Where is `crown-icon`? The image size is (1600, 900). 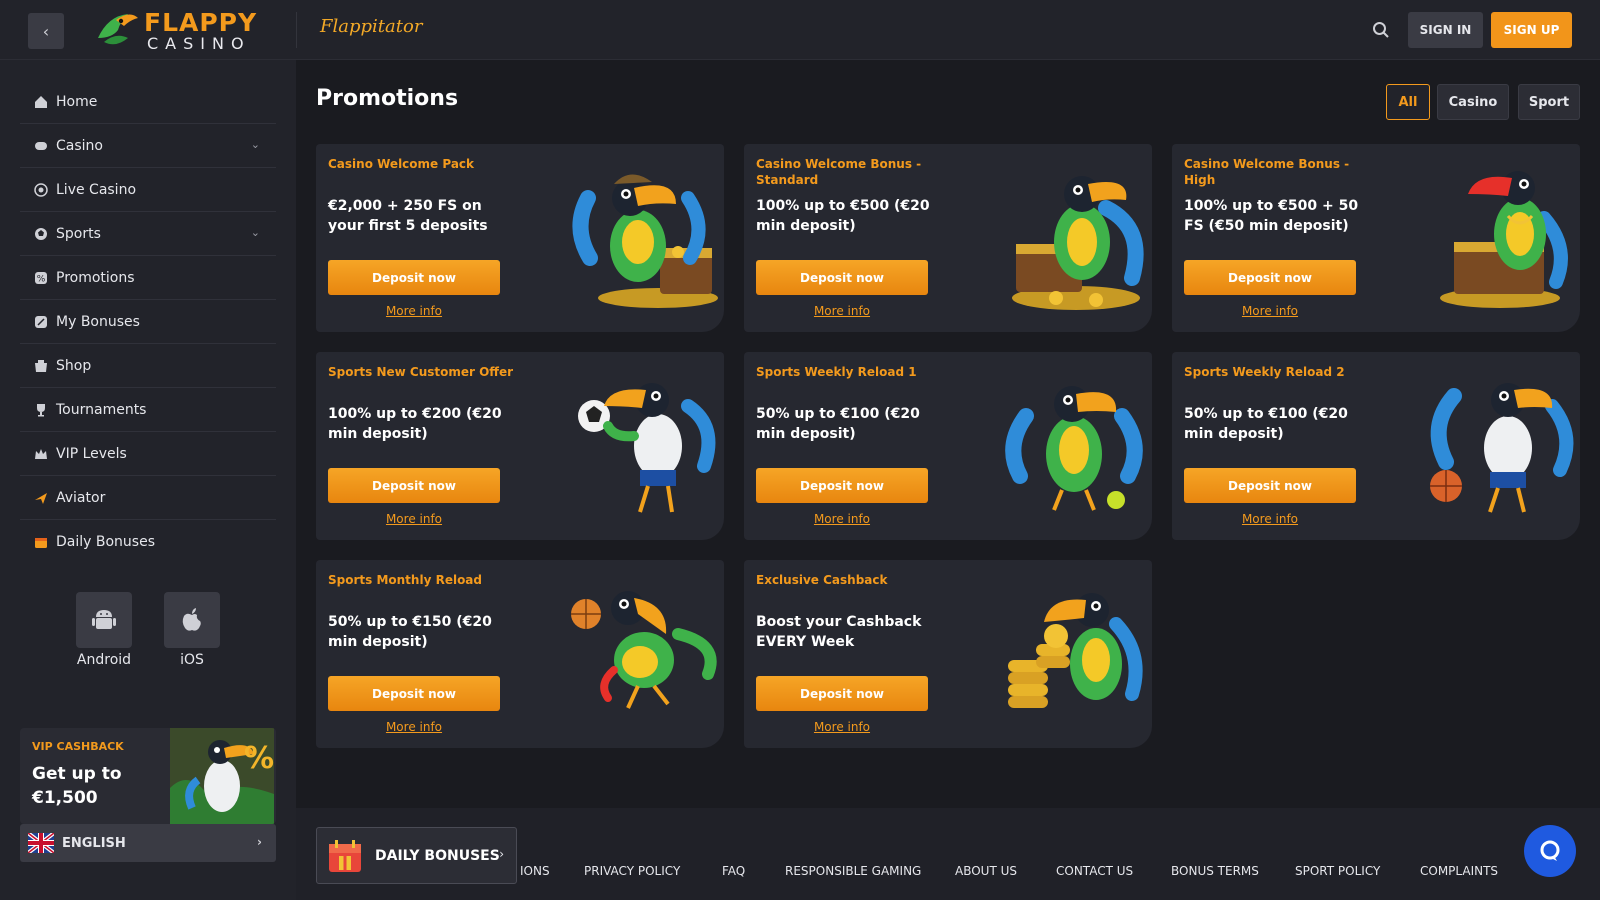 crown-icon is located at coordinates (41, 453).